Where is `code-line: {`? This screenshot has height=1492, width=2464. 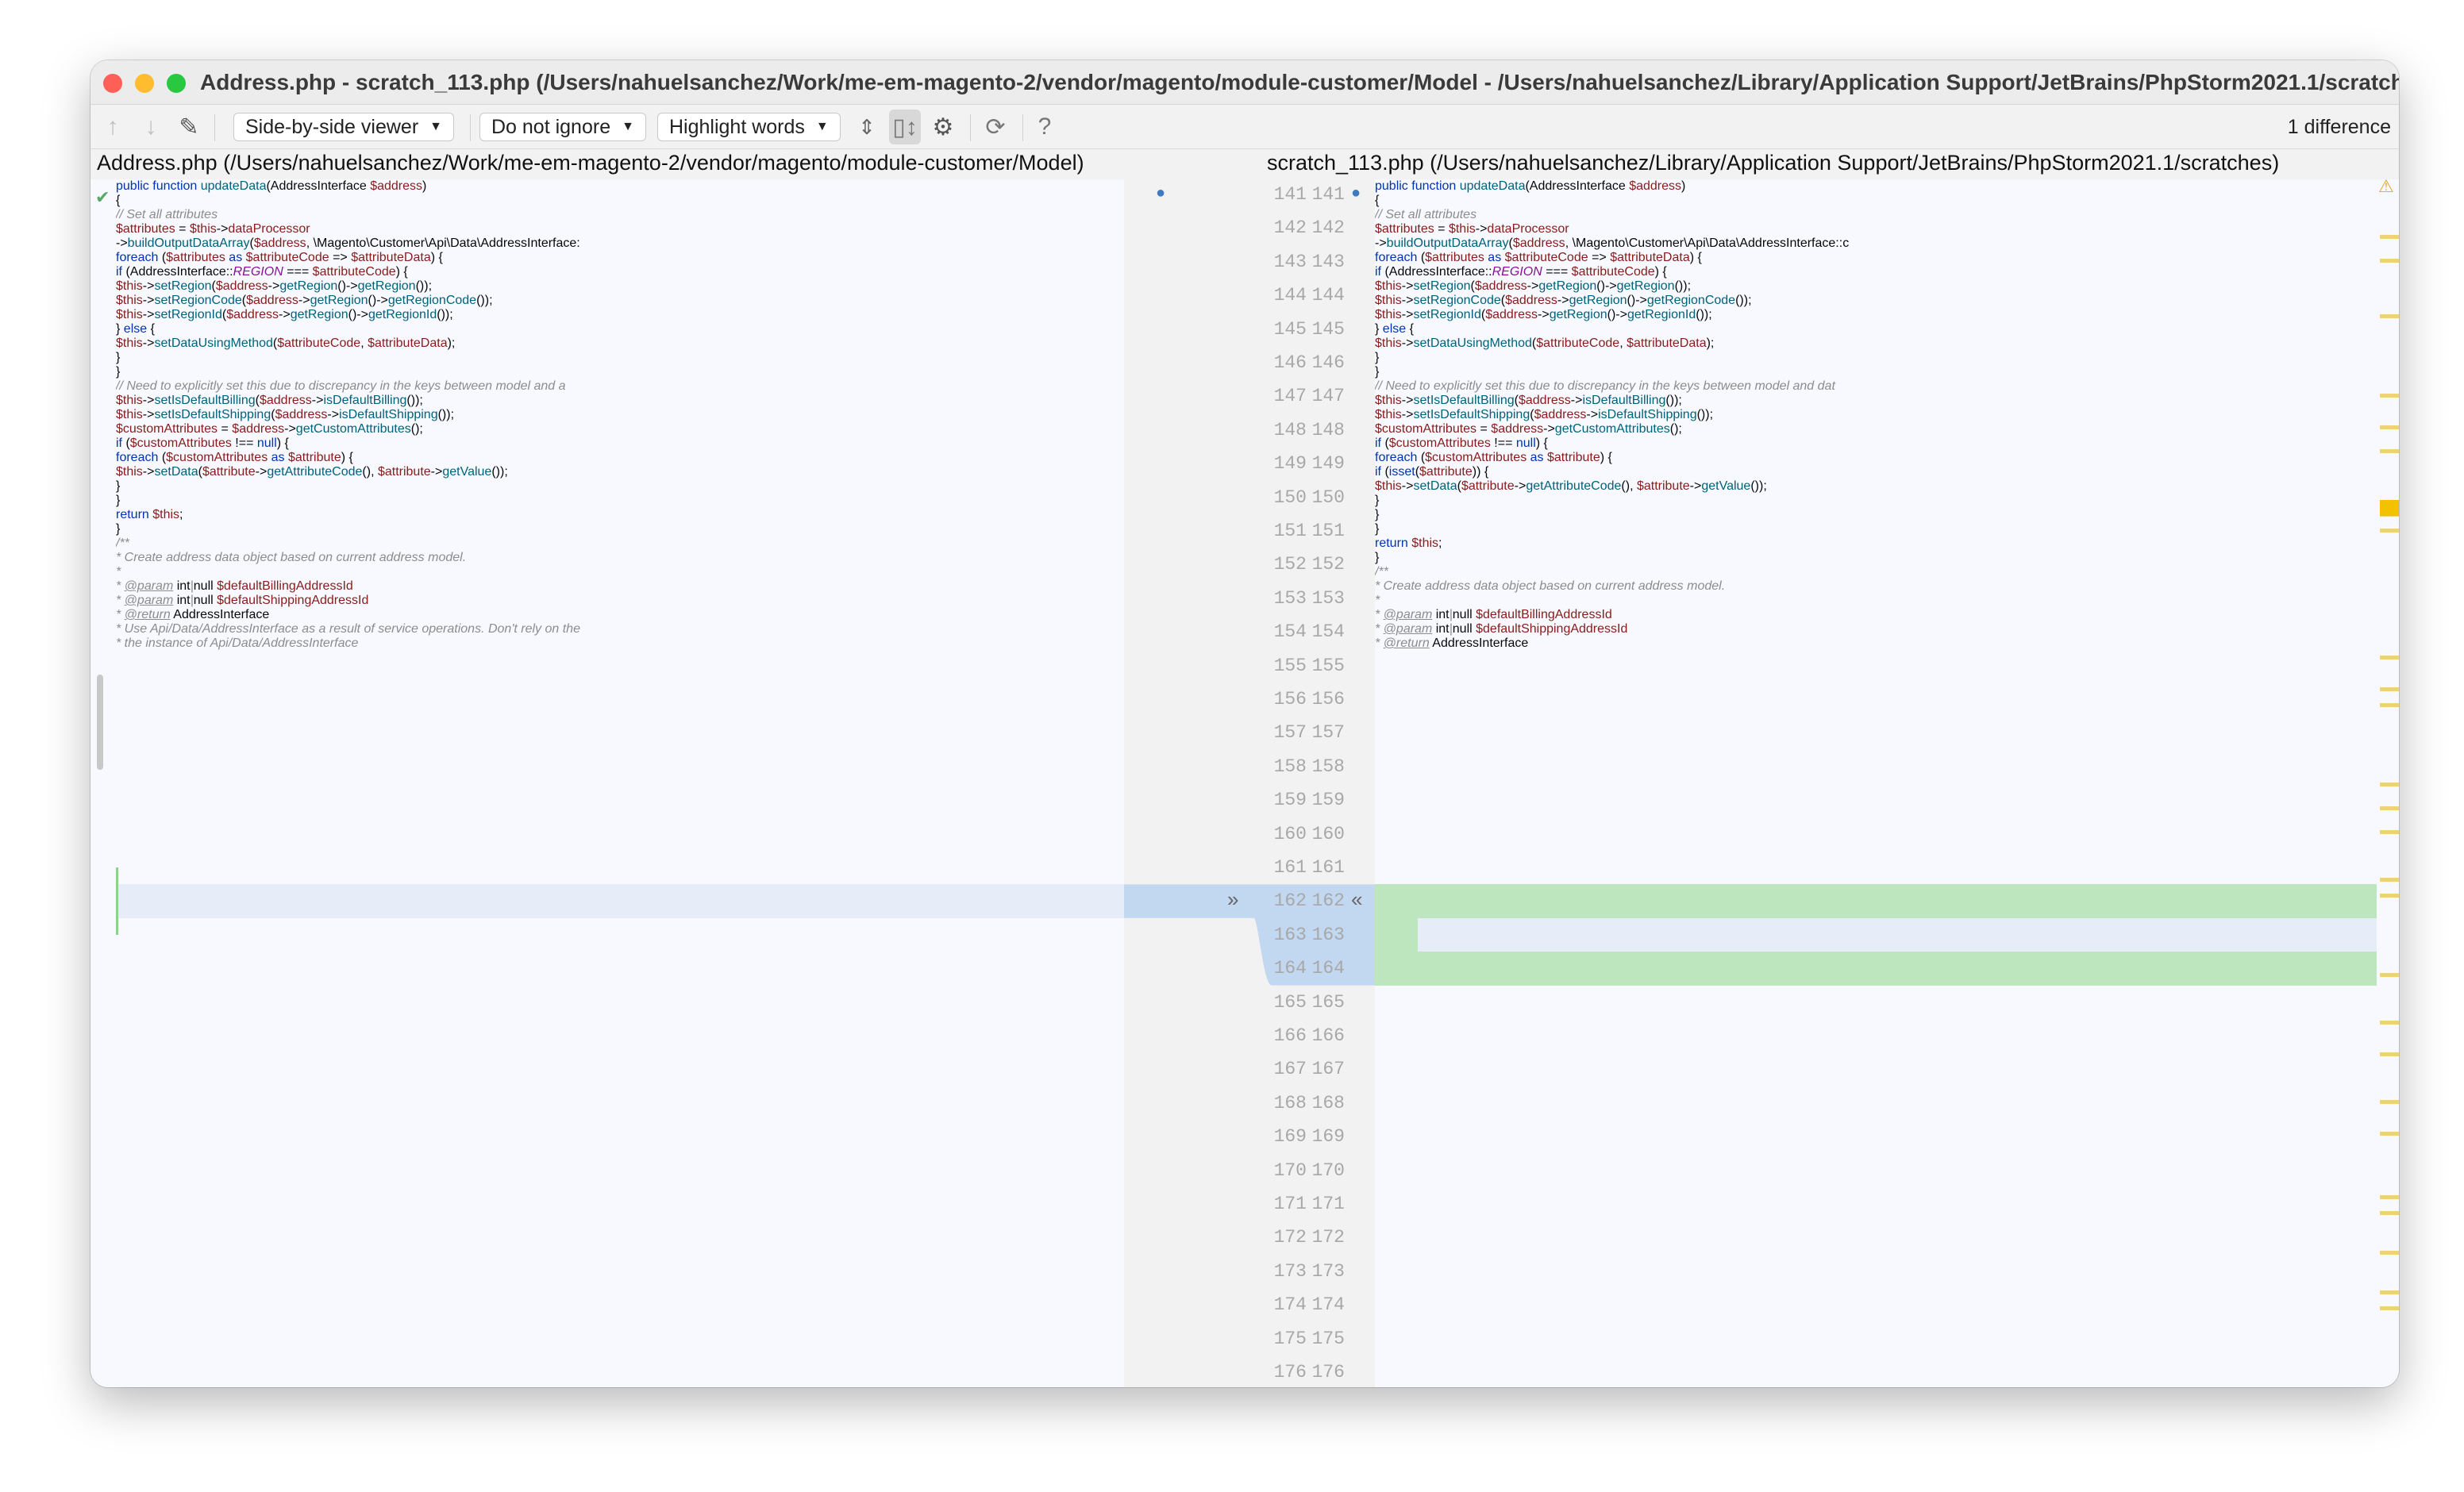
code-line: { is located at coordinates (620, 201).